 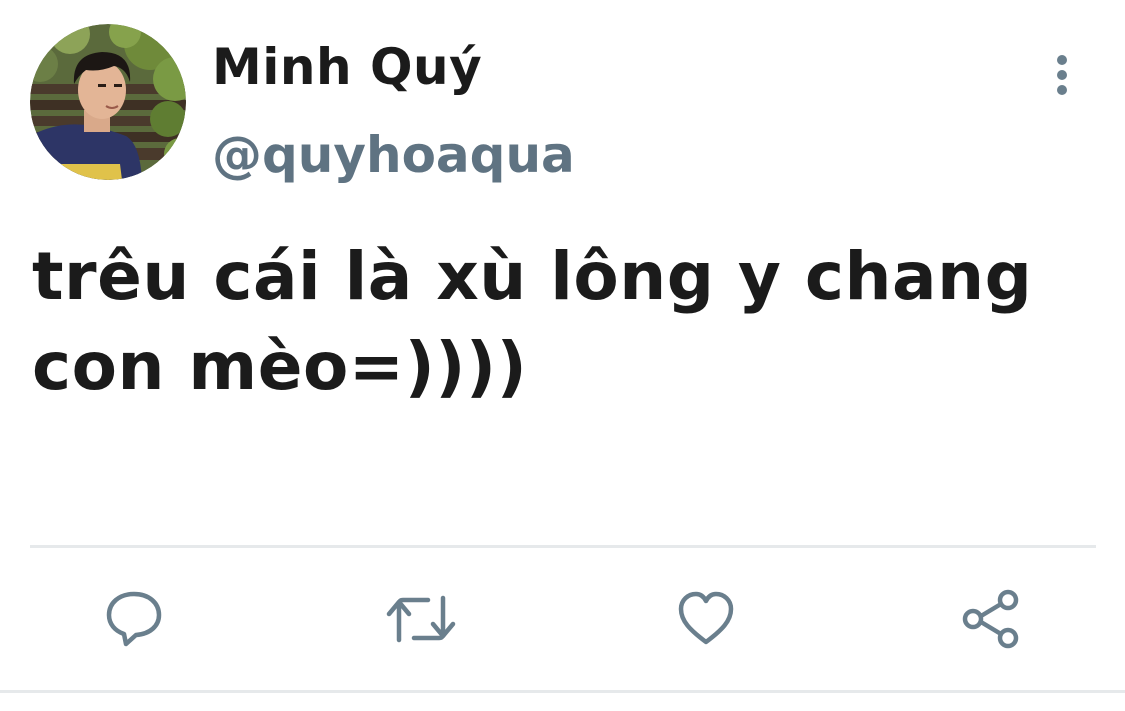 I want to click on more-options-button, so click(x=1062, y=75).